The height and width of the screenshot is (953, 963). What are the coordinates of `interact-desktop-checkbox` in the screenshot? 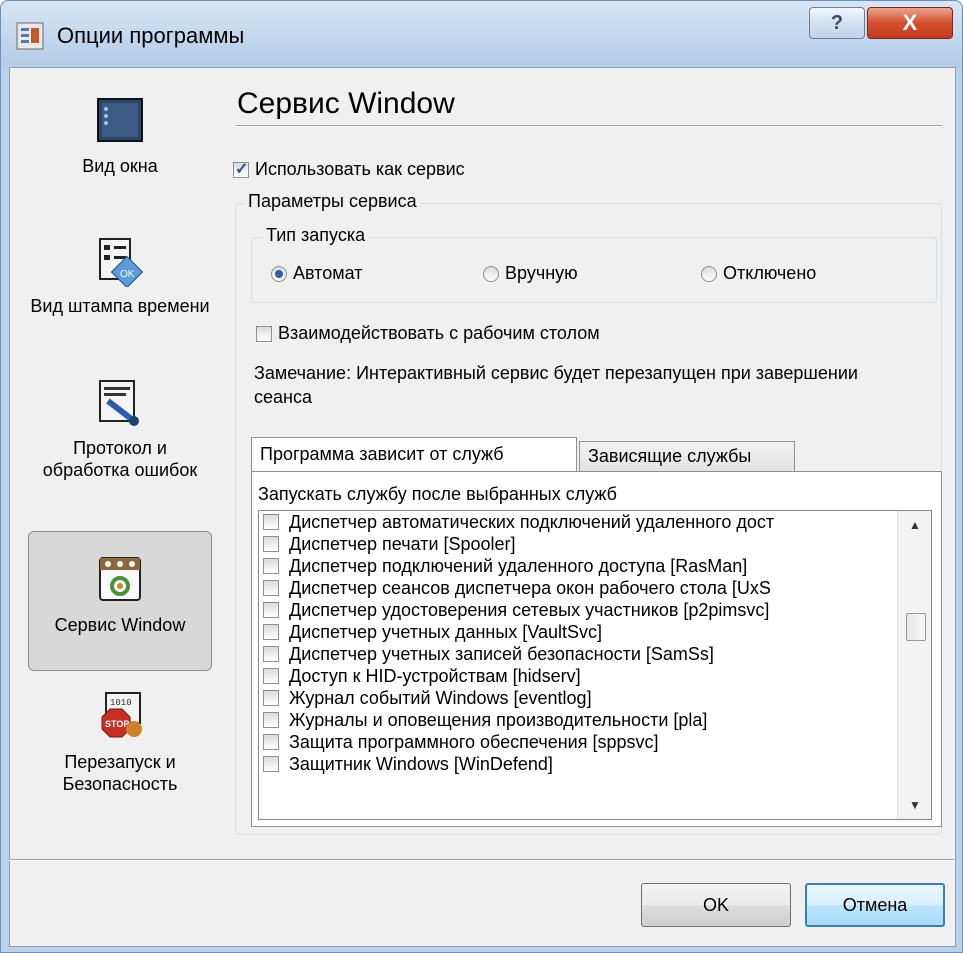 It's located at (264, 333).